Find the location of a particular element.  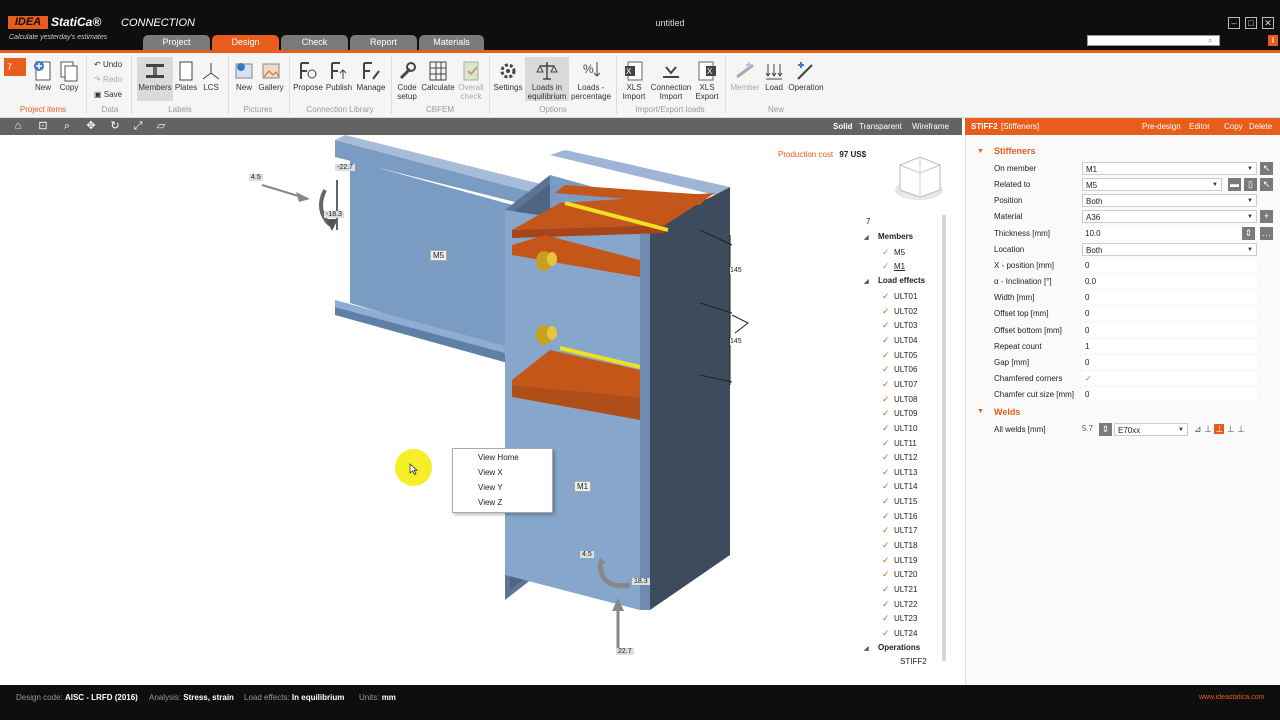

zoom-window-icon: ⊡ is located at coordinates (43, 126).